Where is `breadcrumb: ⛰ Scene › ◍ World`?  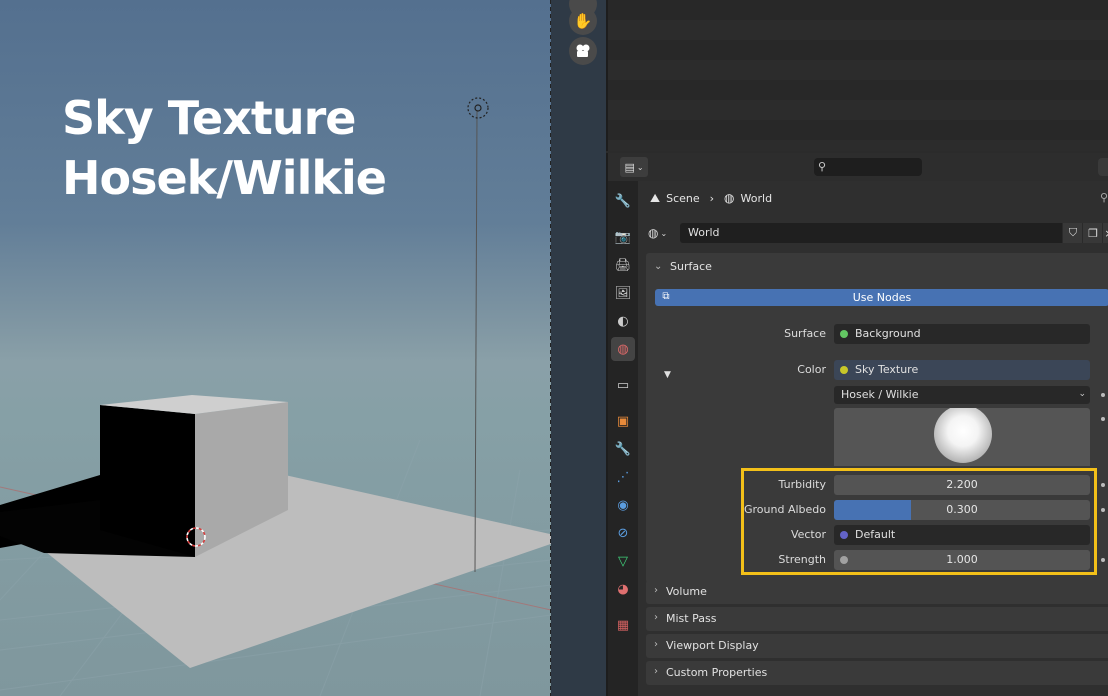 breadcrumb: ⛰ Scene › ◍ World is located at coordinates (711, 198).